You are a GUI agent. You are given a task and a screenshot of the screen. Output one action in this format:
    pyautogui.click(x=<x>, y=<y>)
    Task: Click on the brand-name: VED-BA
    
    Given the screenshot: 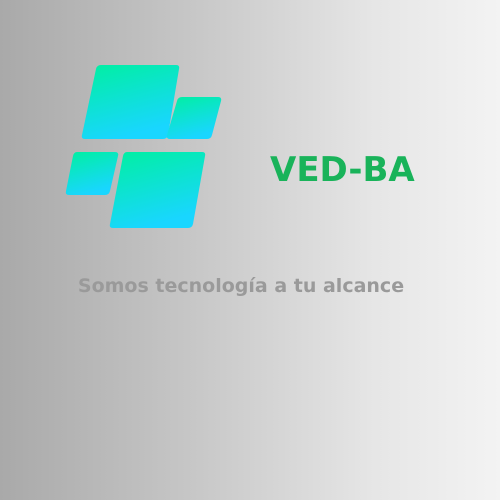 What is the action you would take?
    pyautogui.click(x=342, y=170)
    